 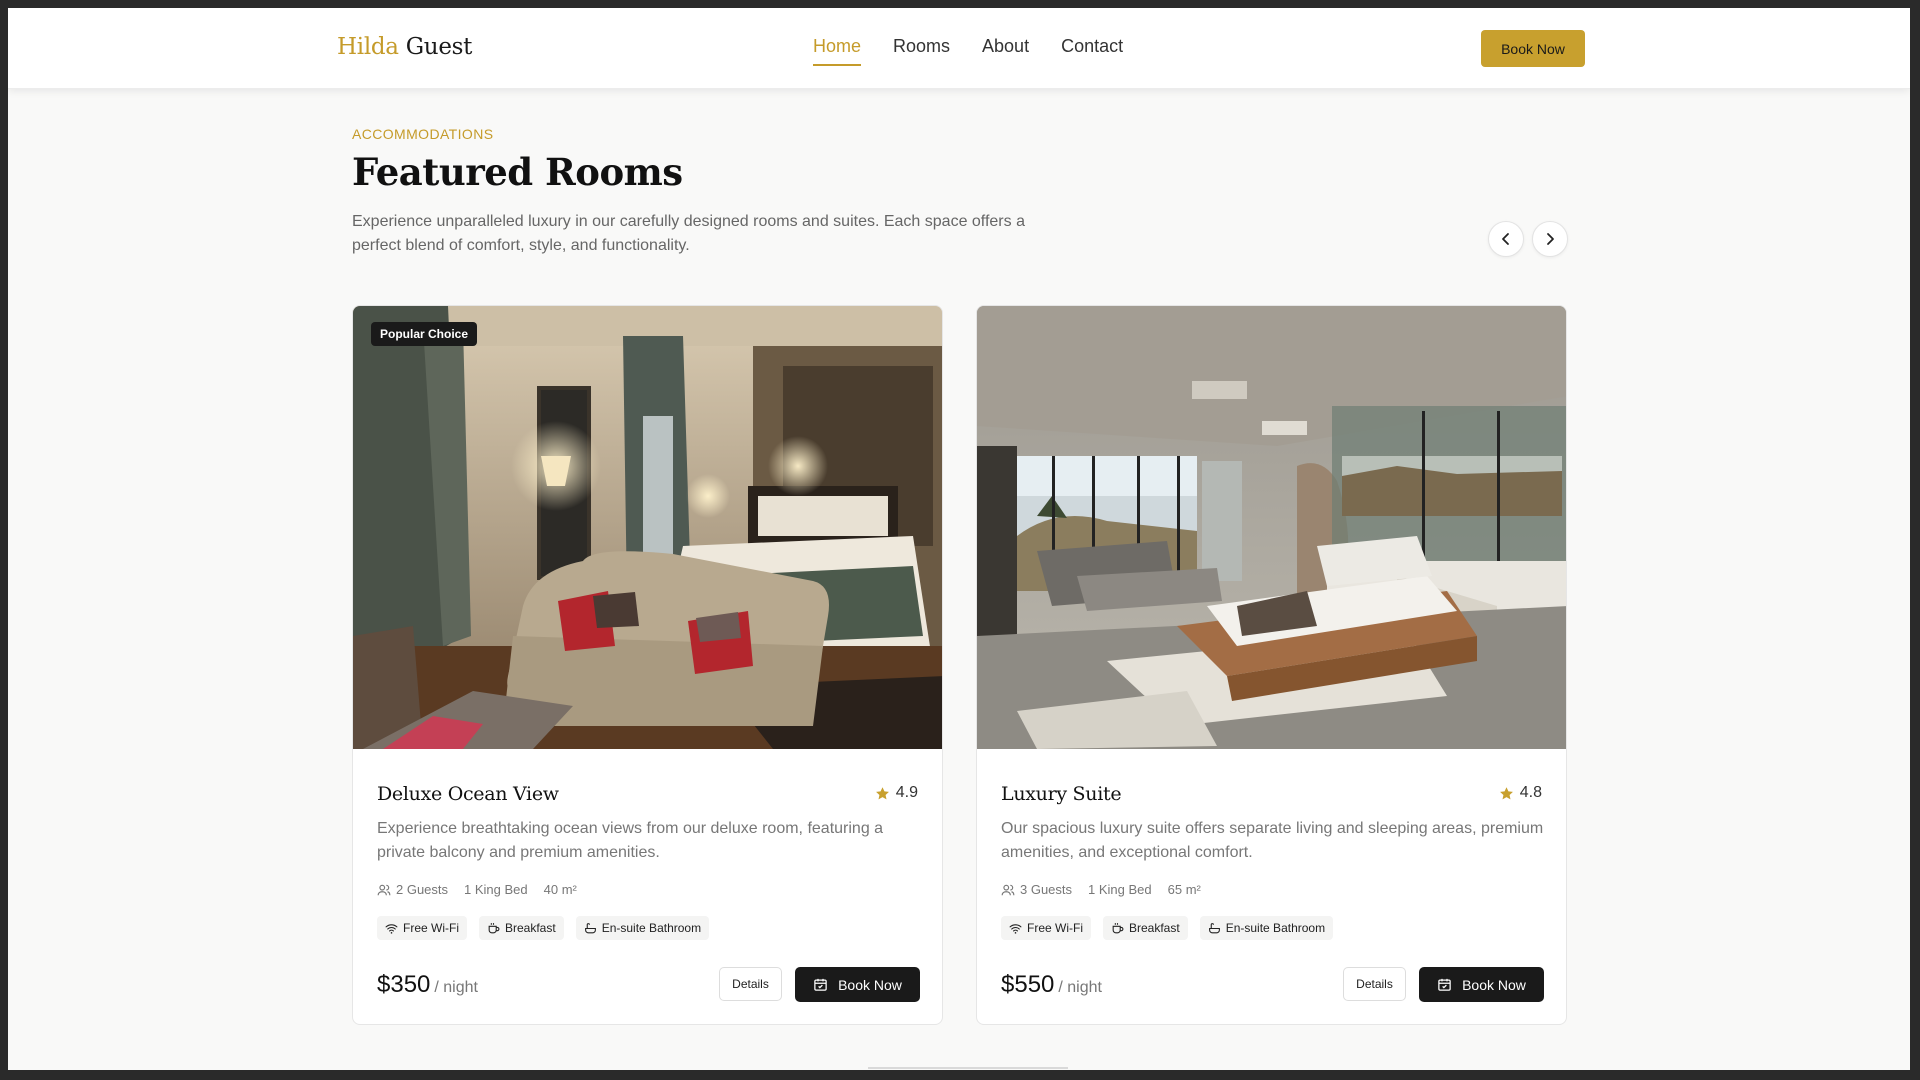 I want to click on price-value: $550, so click(x=1028, y=984).